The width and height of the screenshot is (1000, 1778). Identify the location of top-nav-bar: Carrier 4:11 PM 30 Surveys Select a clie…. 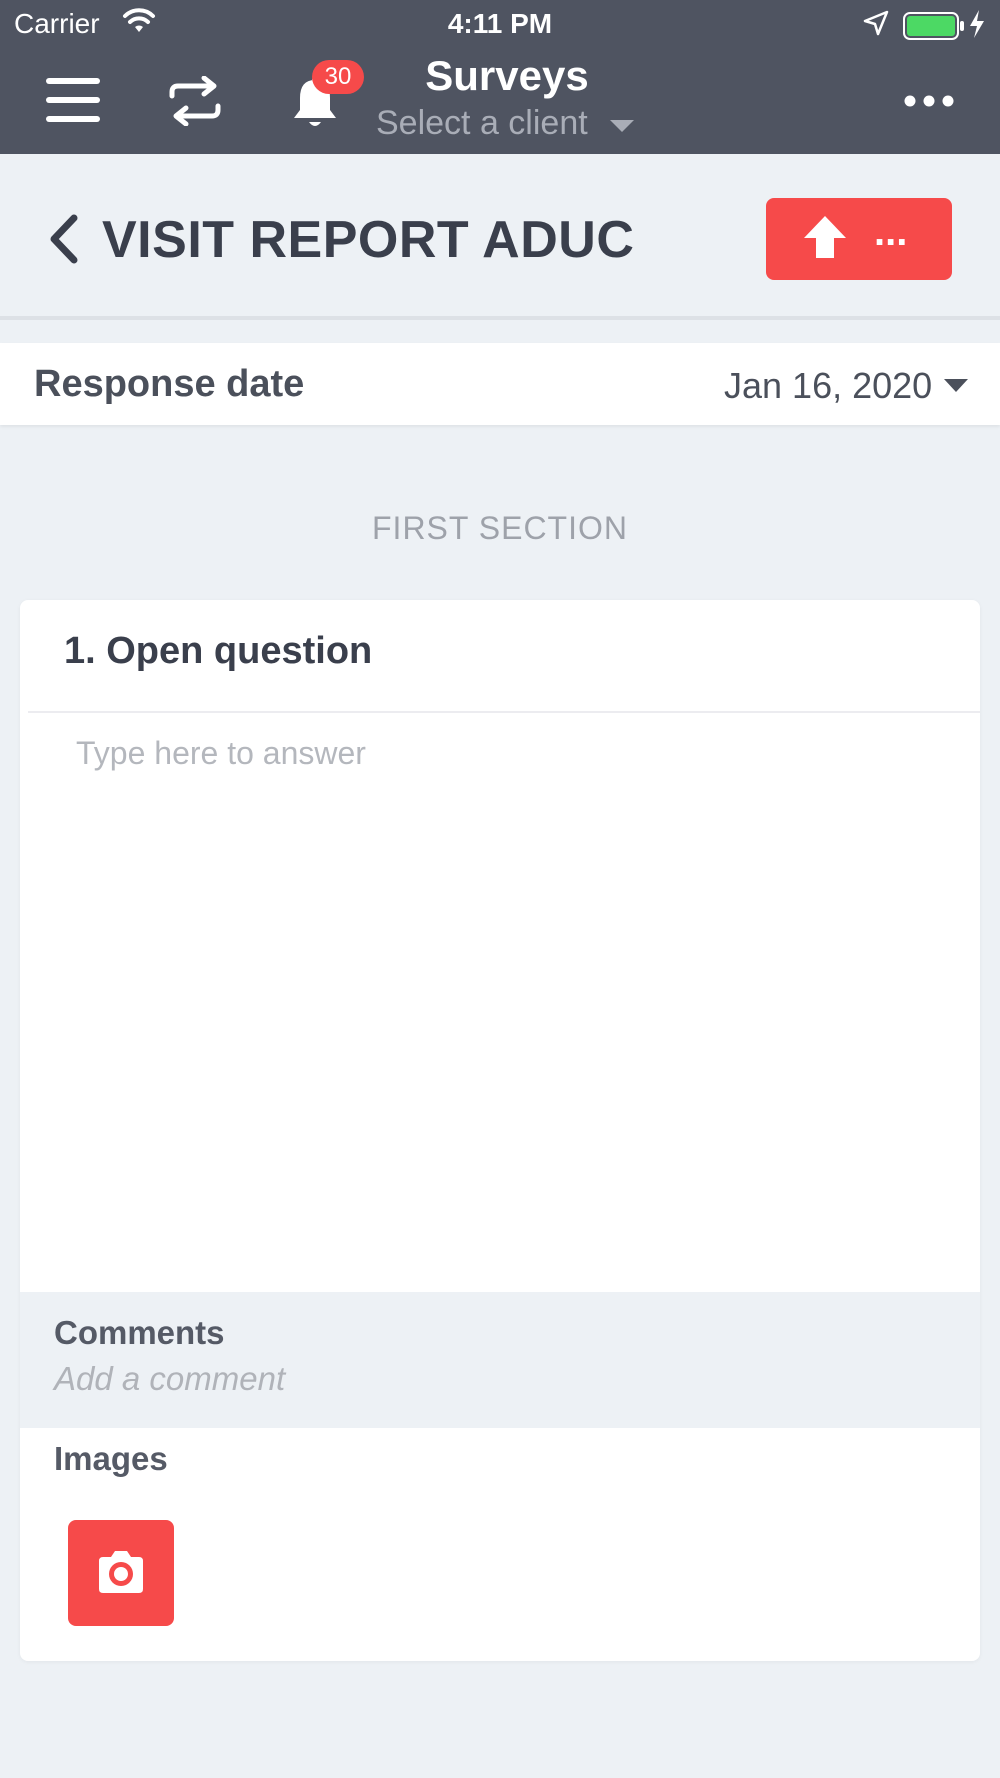
(500, 77).